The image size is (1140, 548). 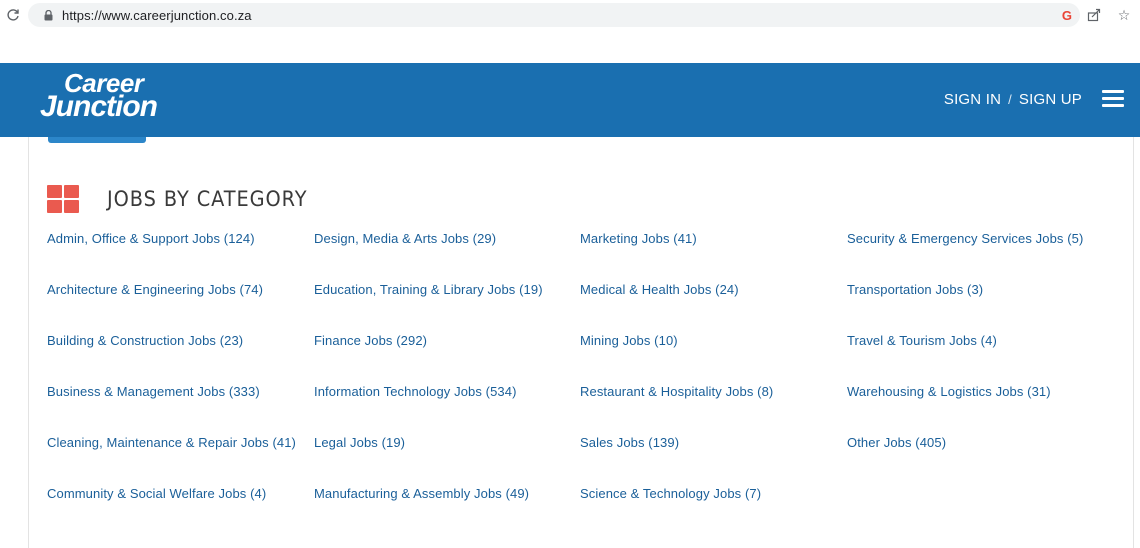 What do you see at coordinates (171, 256) in the screenshot?
I see `category-link: Admin, Office & Support Jobs (124)` at bounding box center [171, 256].